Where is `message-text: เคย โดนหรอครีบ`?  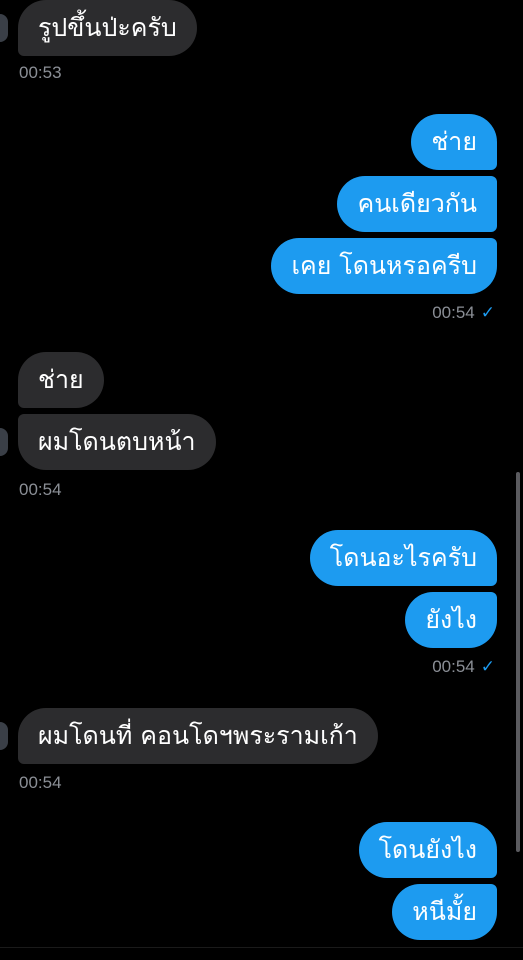 message-text: เคย โดนหรอครีบ is located at coordinates (384, 265).